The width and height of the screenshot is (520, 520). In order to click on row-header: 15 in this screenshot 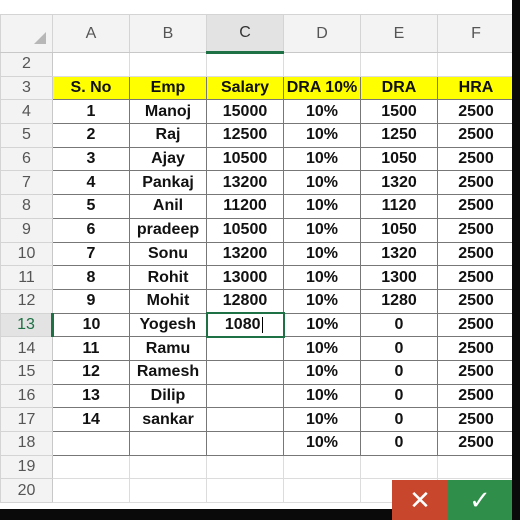, I will do `click(26, 372)`.